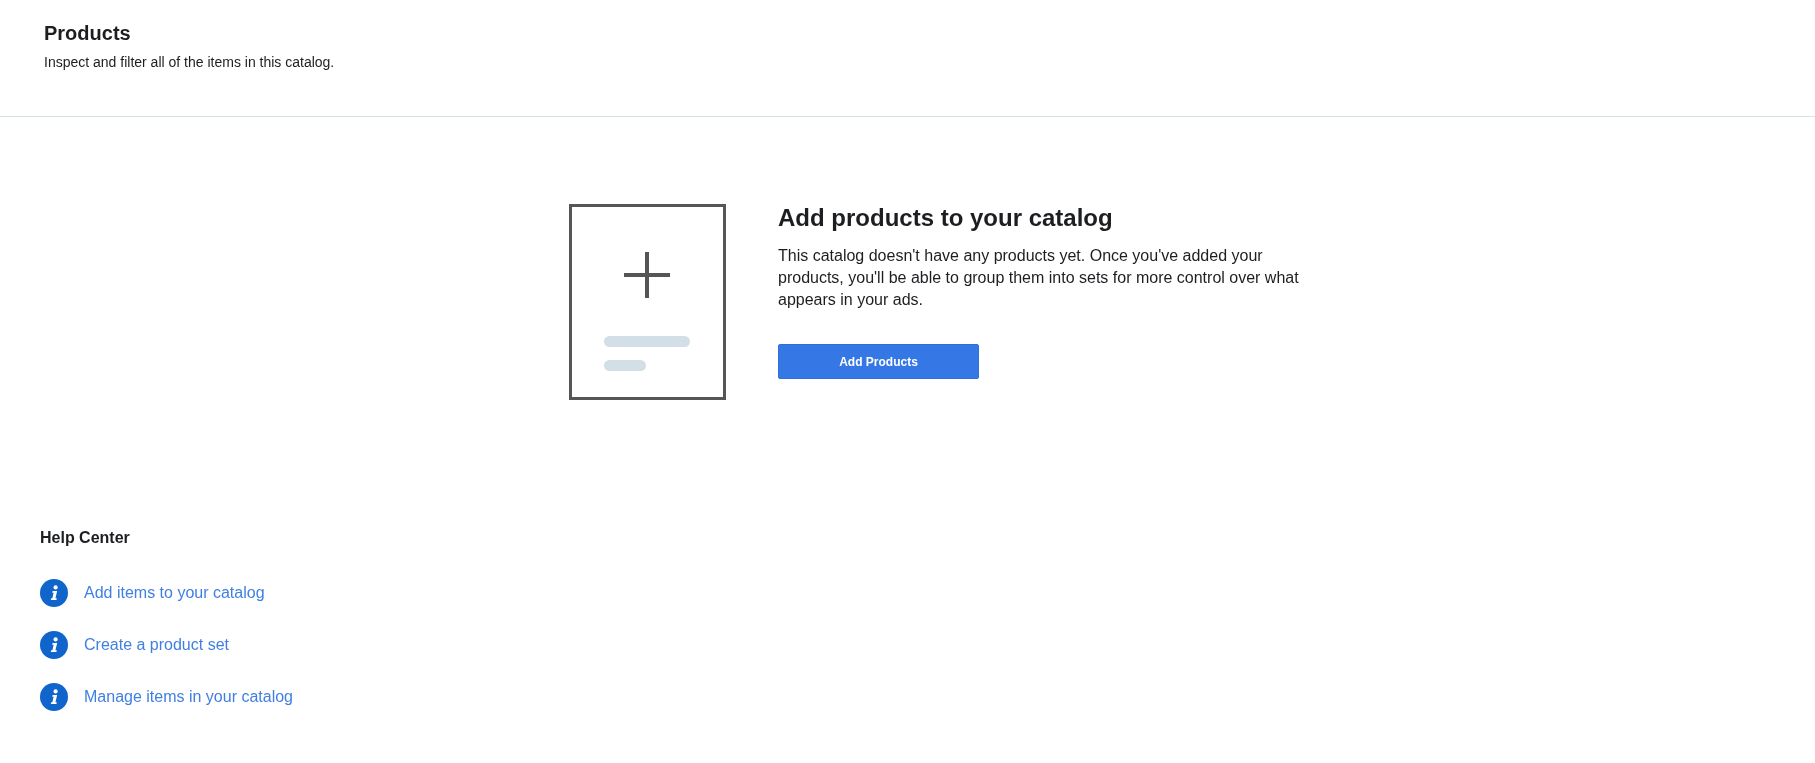 This screenshot has height=763, width=1815. I want to click on placeholder-line, so click(625, 365).